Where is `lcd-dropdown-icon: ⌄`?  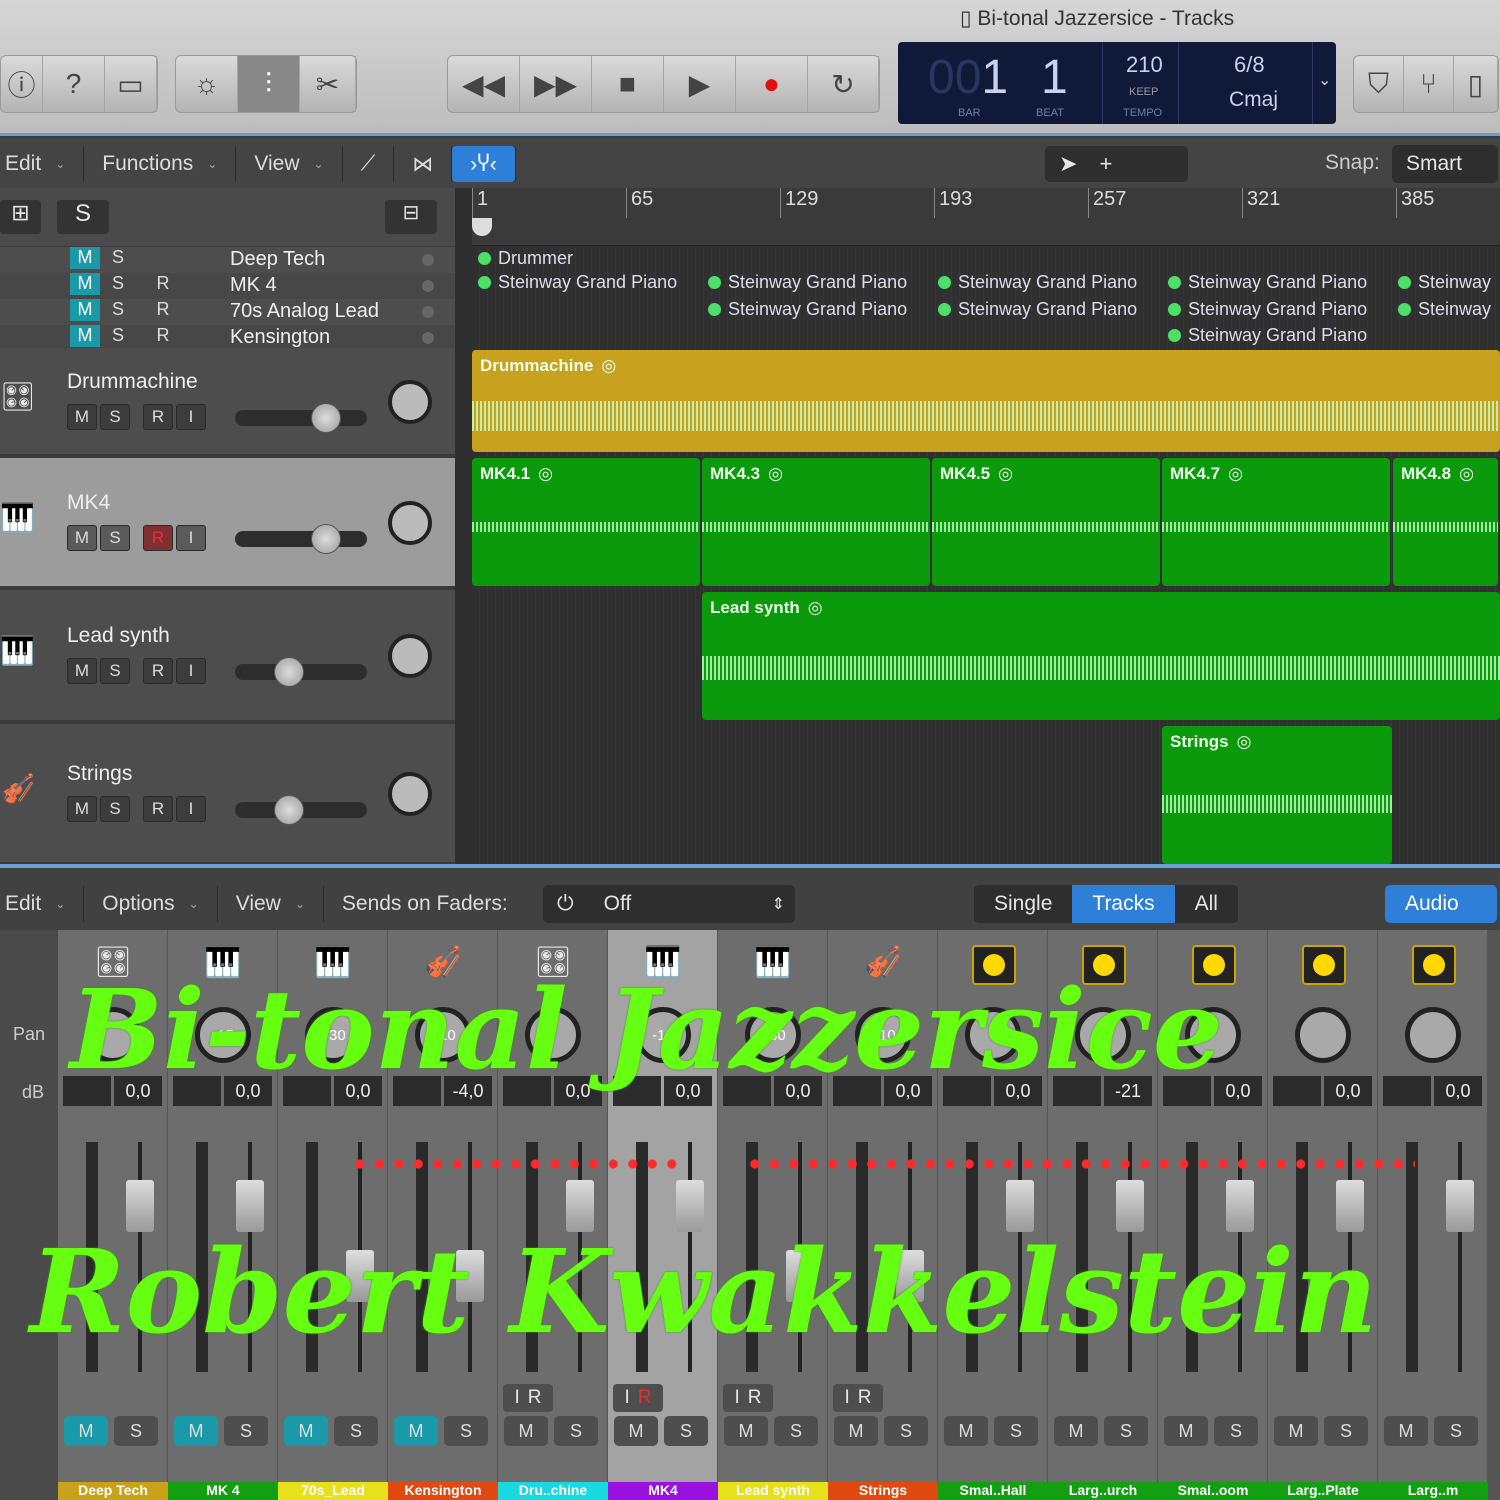
lcd-dropdown-icon: ⌄ is located at coordinates (1324, 83).